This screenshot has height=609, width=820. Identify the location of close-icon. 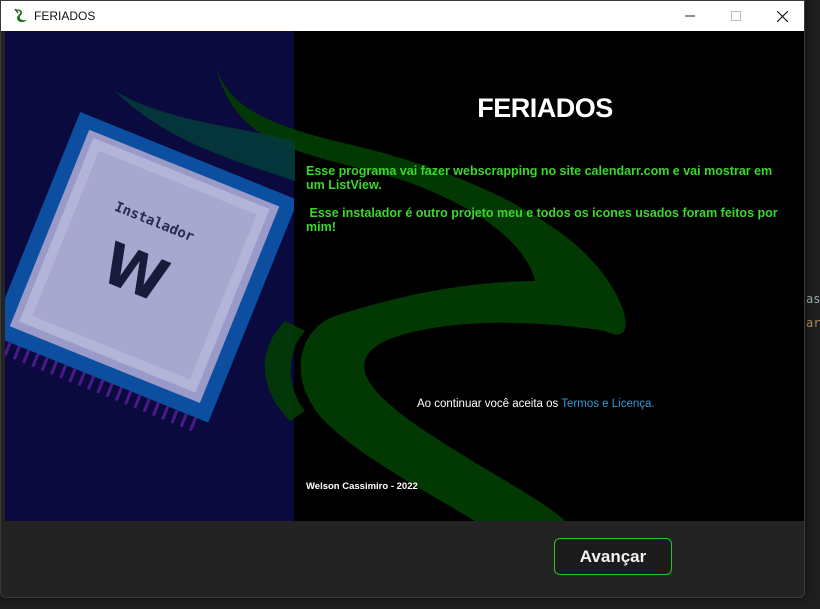
(782, 16).